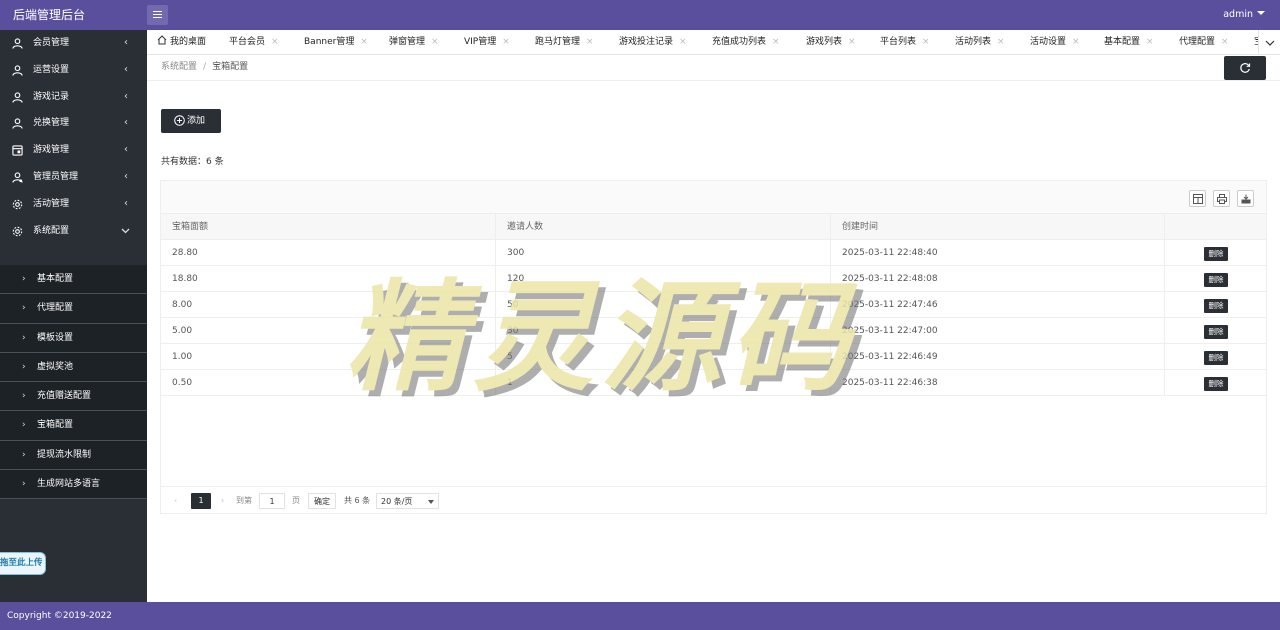 The width and height of the screenshot is (1280, 630). I want to click on tab-vip: VIP管理 ×, so click(487, 42).